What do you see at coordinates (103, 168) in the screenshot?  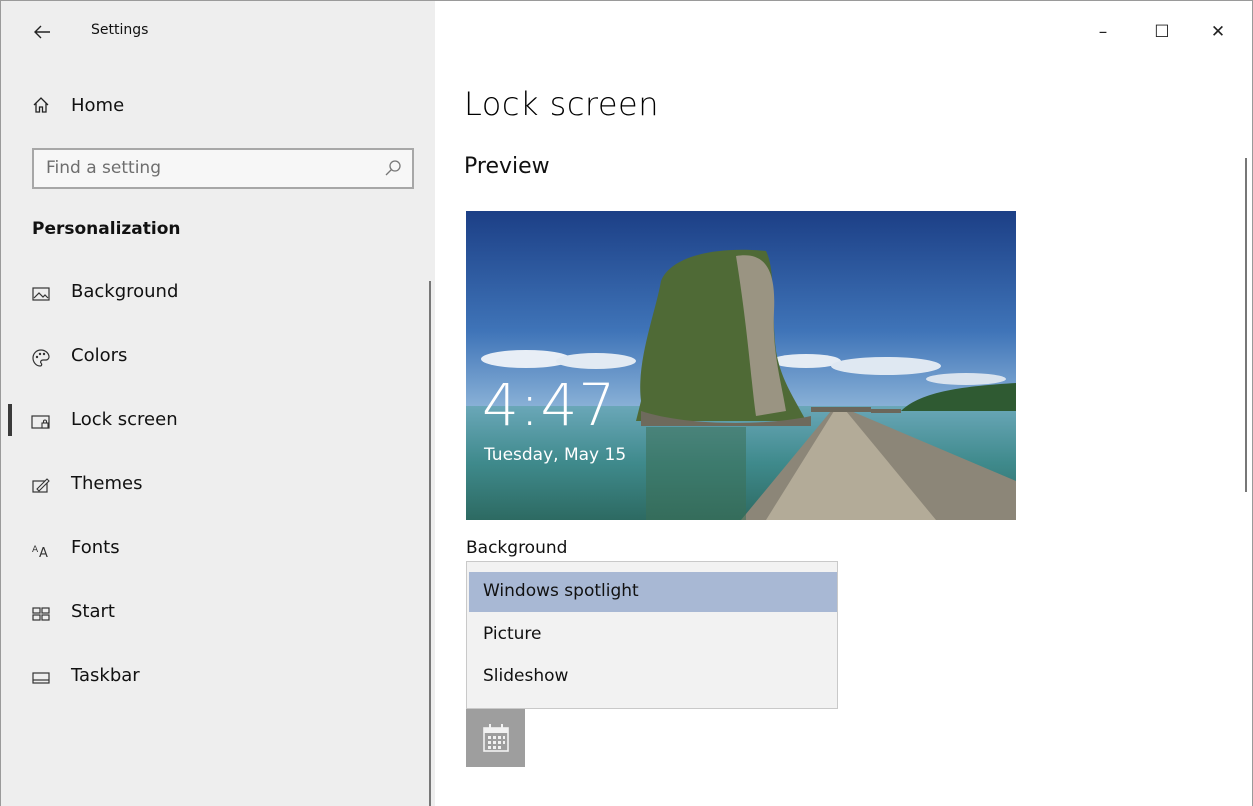 I see `search-placeholder: Find a setting` at bounding box center [103, 168].